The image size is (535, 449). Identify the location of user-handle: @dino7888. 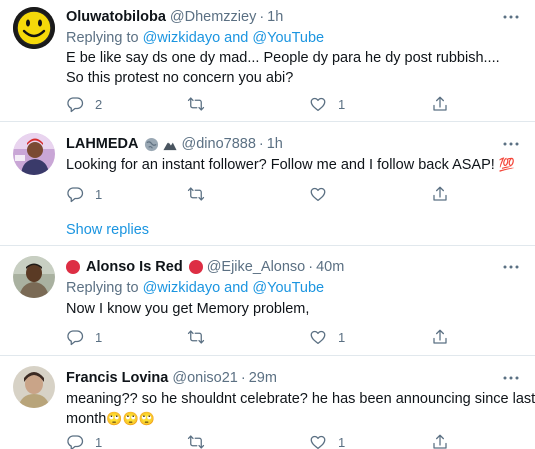
(219, 144).